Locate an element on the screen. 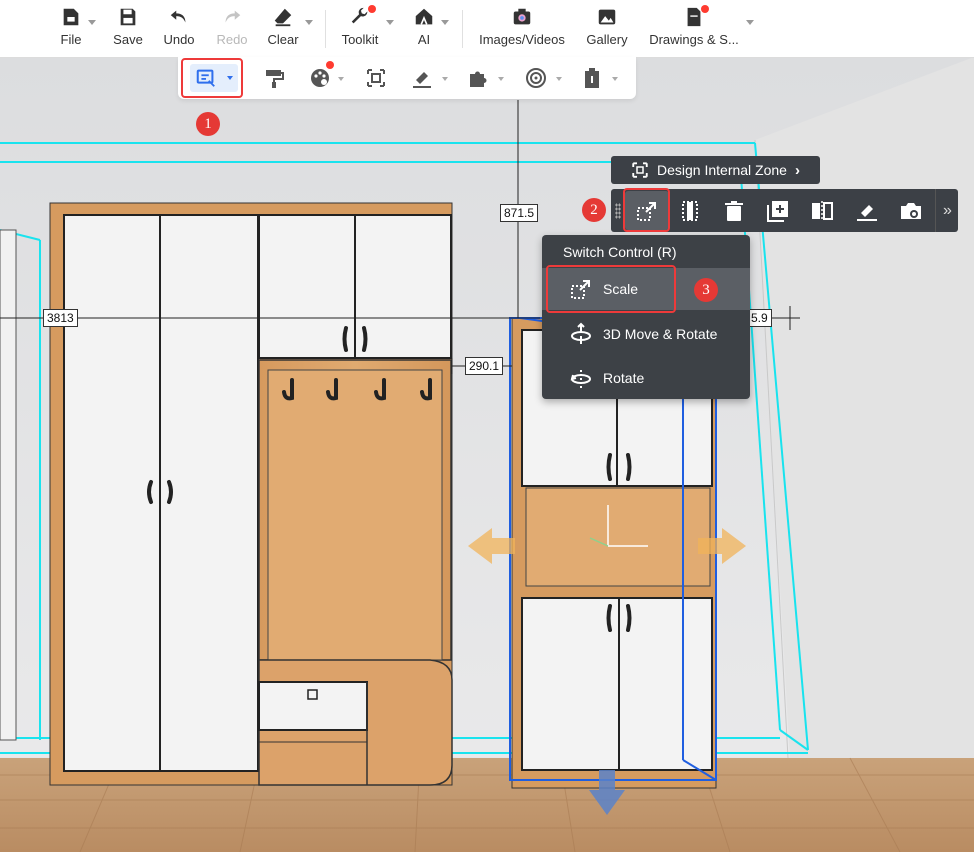 This screenshot has width=974, height=852. edit-toolbar is located at coordinates (407, 78).